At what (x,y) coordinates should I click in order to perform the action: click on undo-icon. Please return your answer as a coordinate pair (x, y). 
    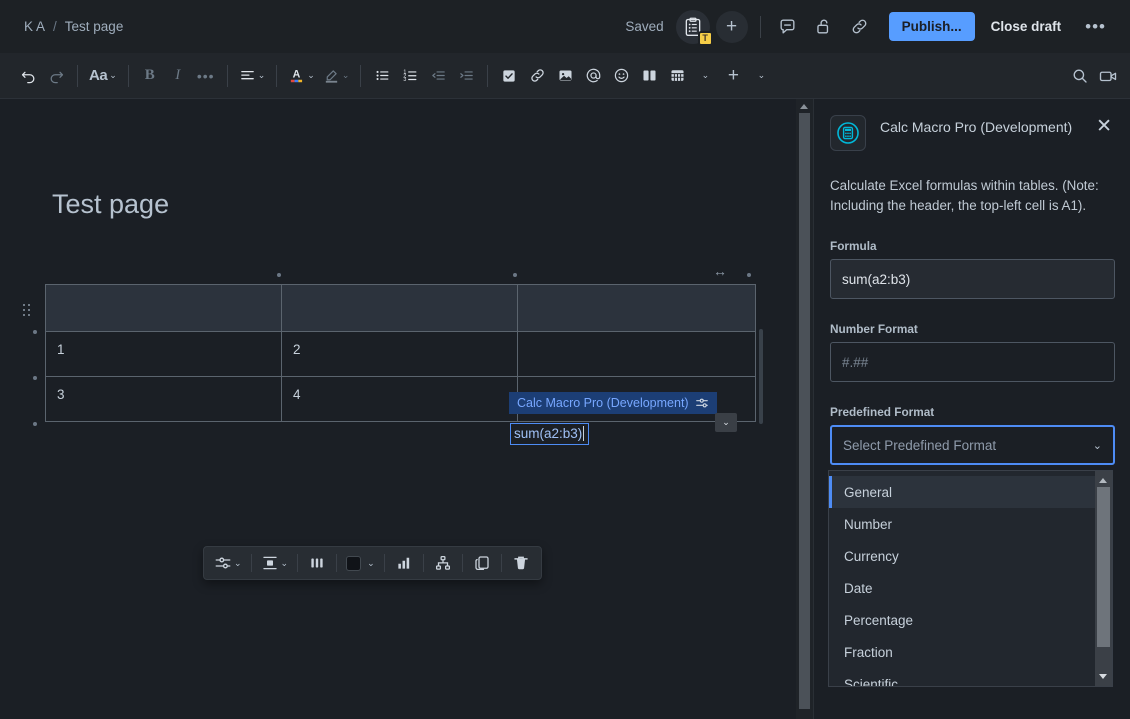
    Looking at the image, I should click on (28, 76).